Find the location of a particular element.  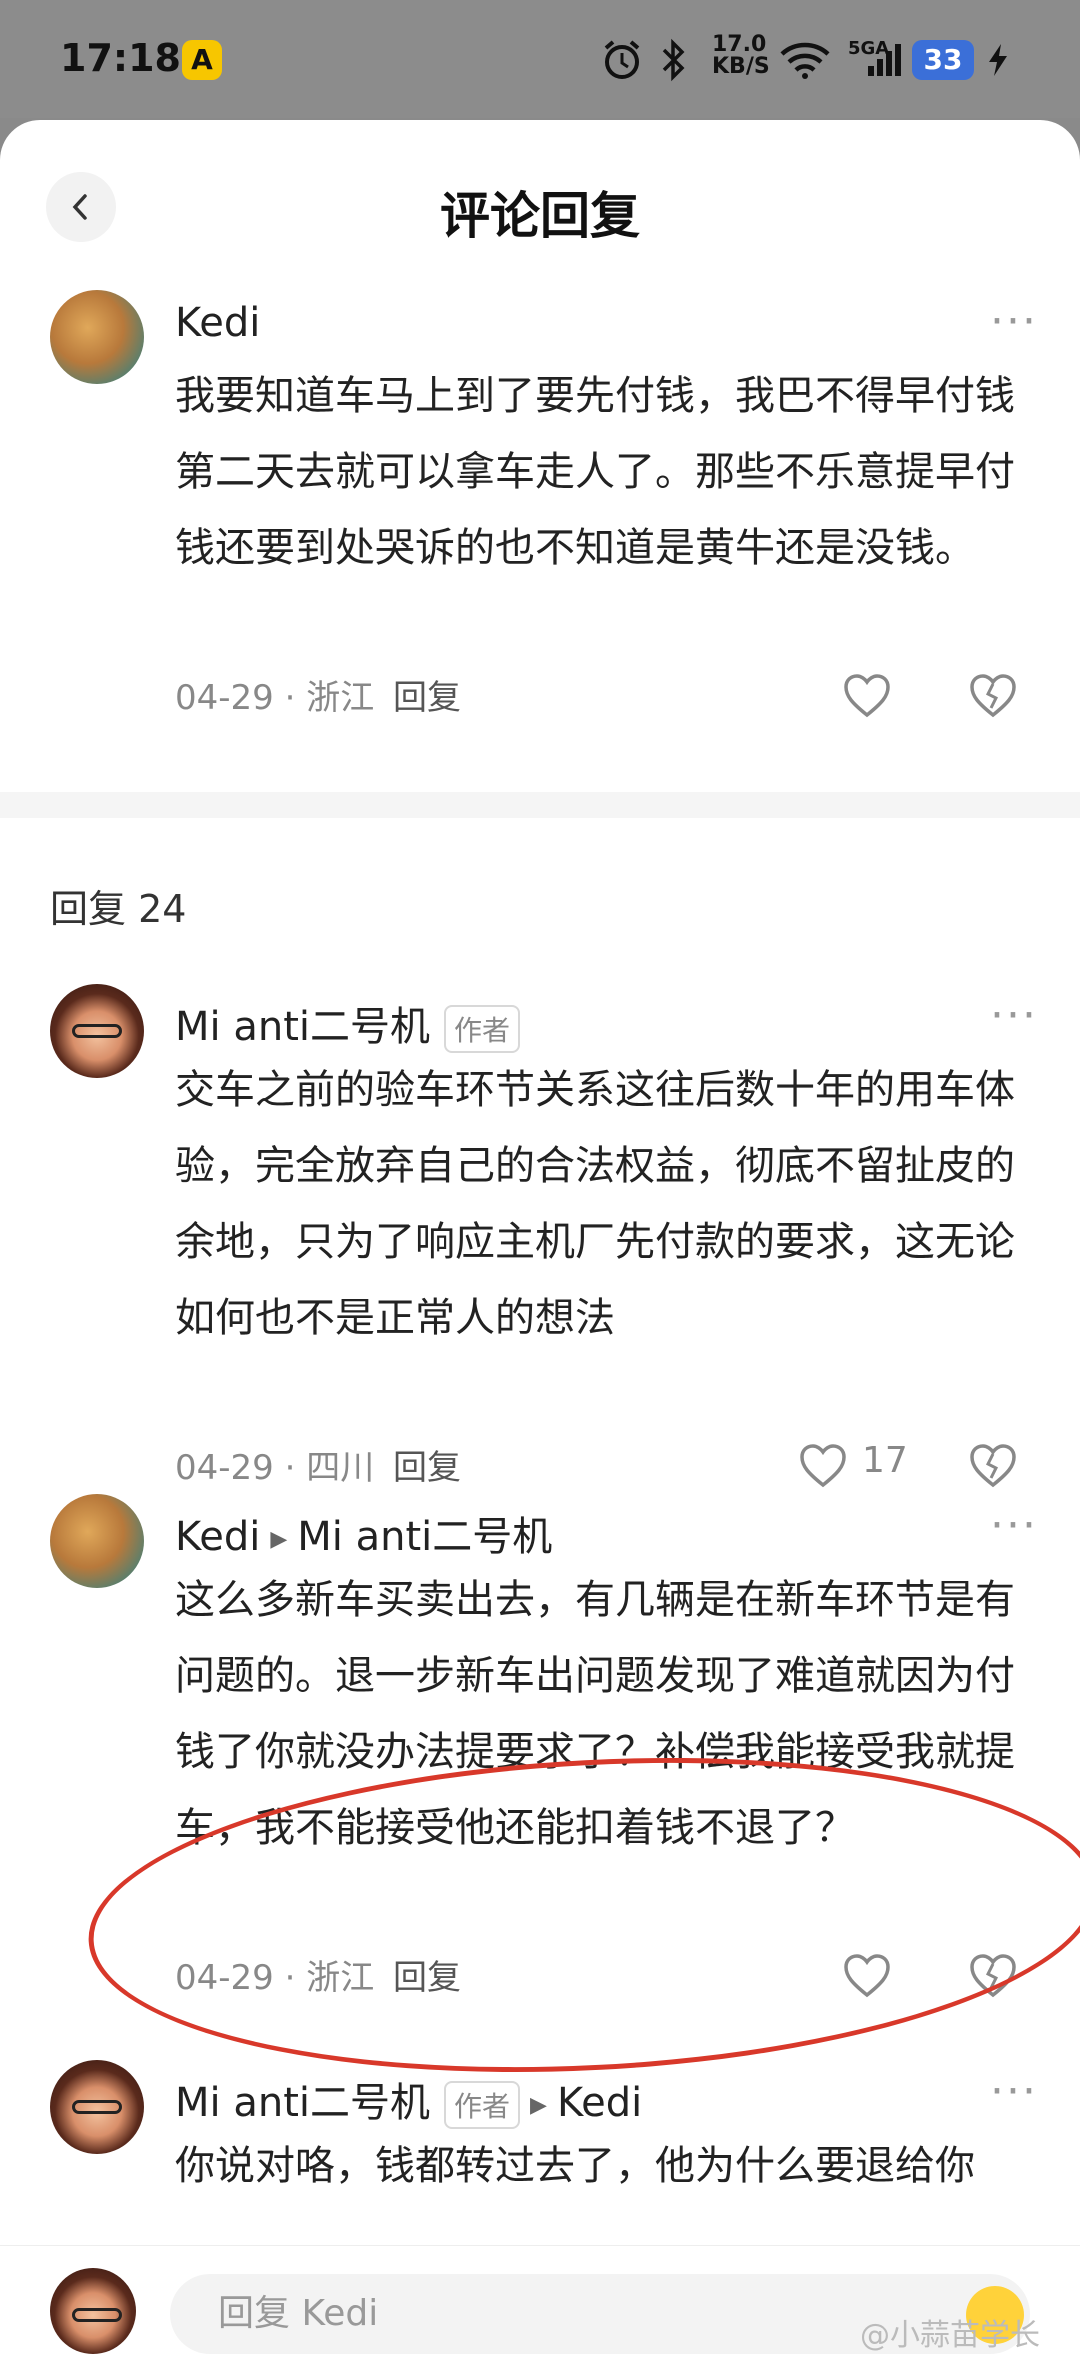

like-count: 17 is located at coordinates (885, 1460).